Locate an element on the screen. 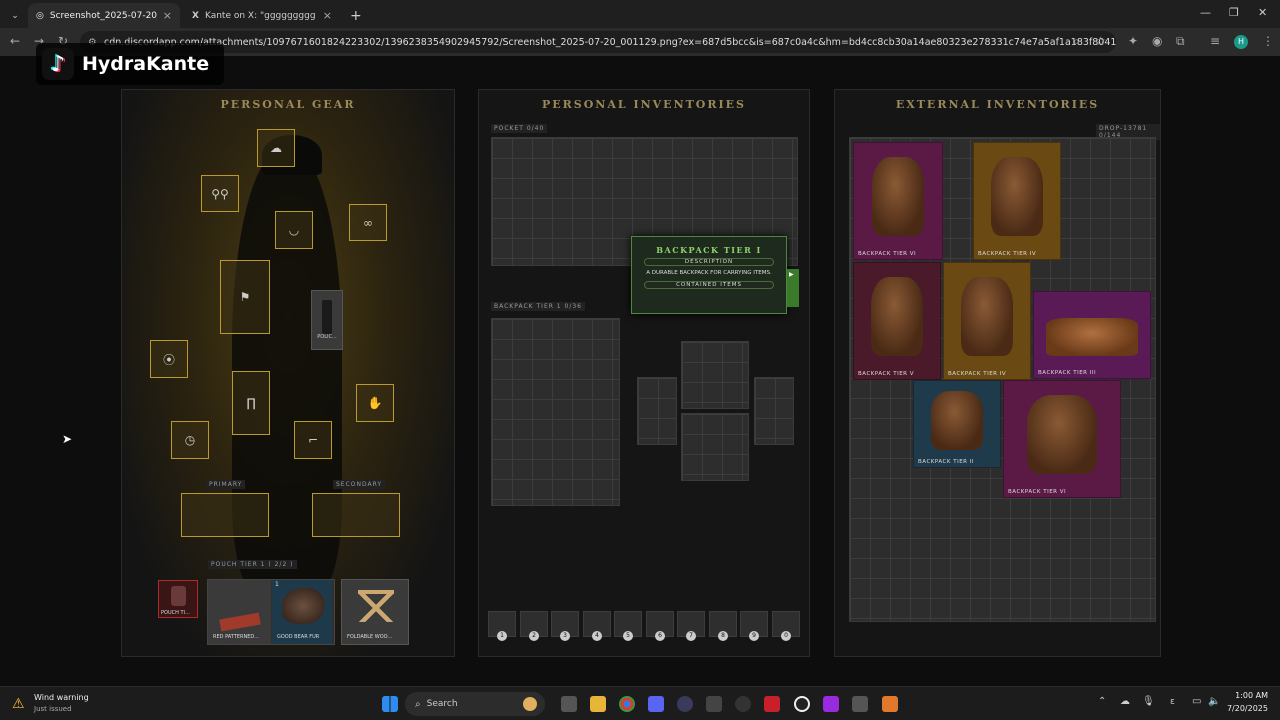 Image resolution: width=1280 pixels, height=720 pixels. search-label: Search is located at coordinates (442, 704).